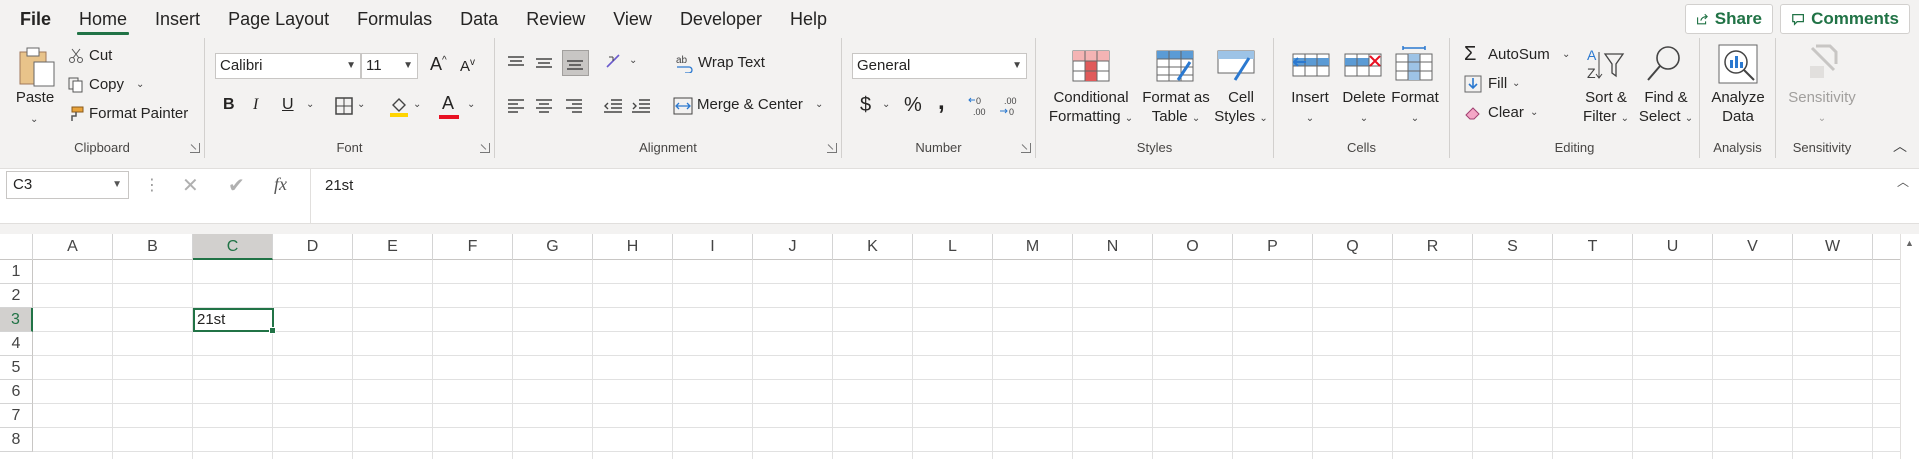 The image size is (1919, 459). Describe the element at coordinates (16, 320) in the screenshot. I see `row-header-3: 3` at that location.